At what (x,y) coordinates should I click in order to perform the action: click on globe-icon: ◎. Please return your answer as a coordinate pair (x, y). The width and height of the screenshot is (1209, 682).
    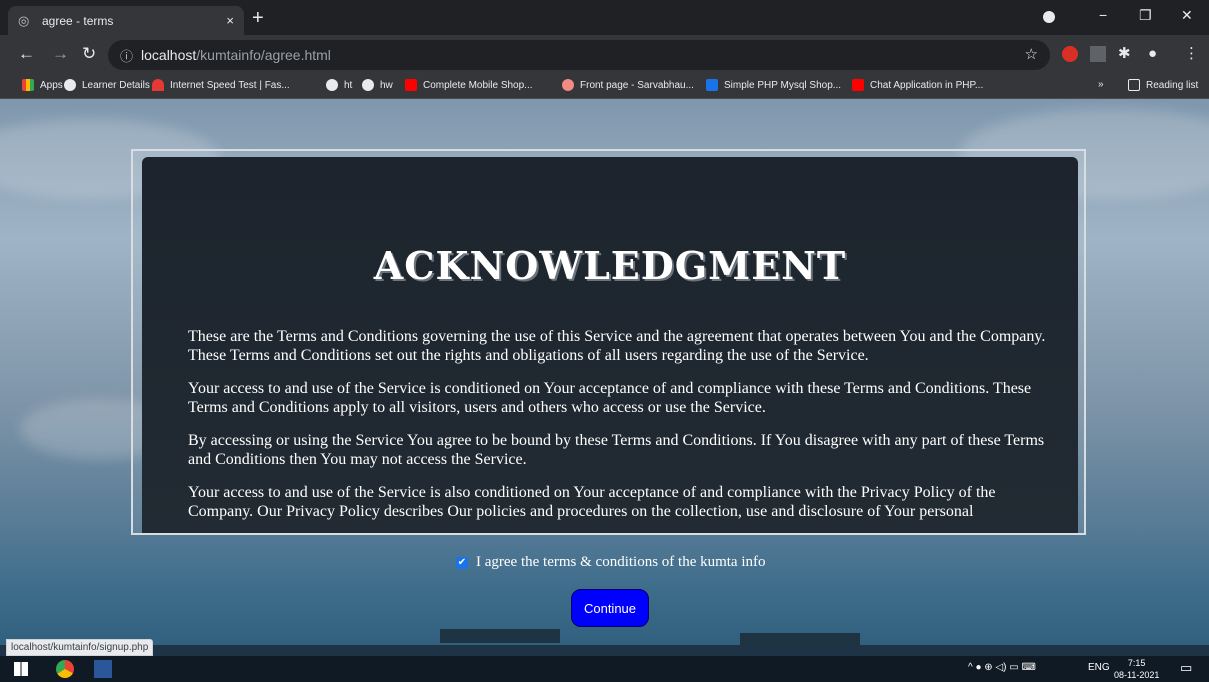
    Looking at the image, I should click on (24, 20).